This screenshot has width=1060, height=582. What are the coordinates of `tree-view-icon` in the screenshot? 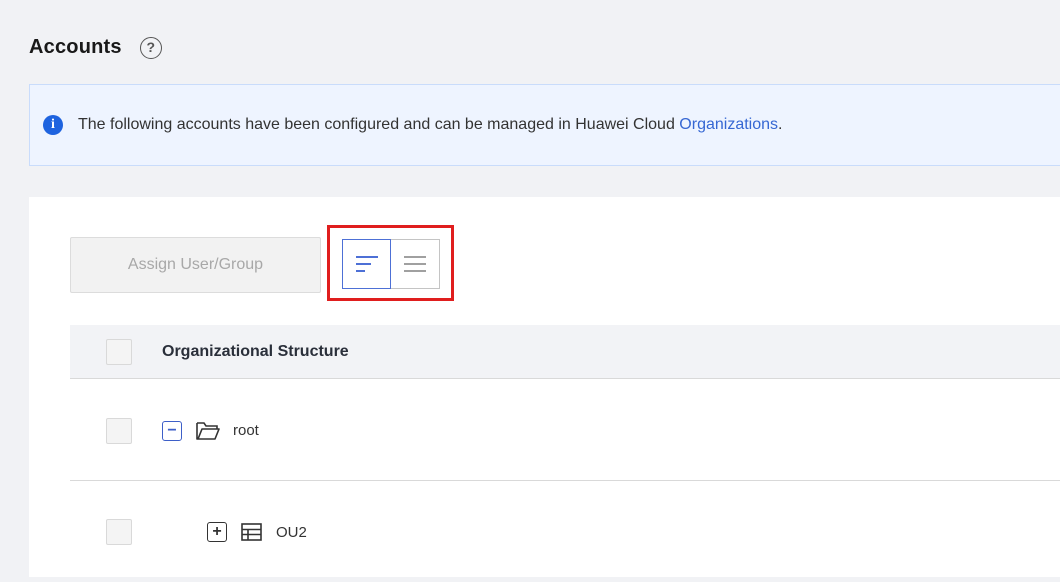 It's located at (366, 264).